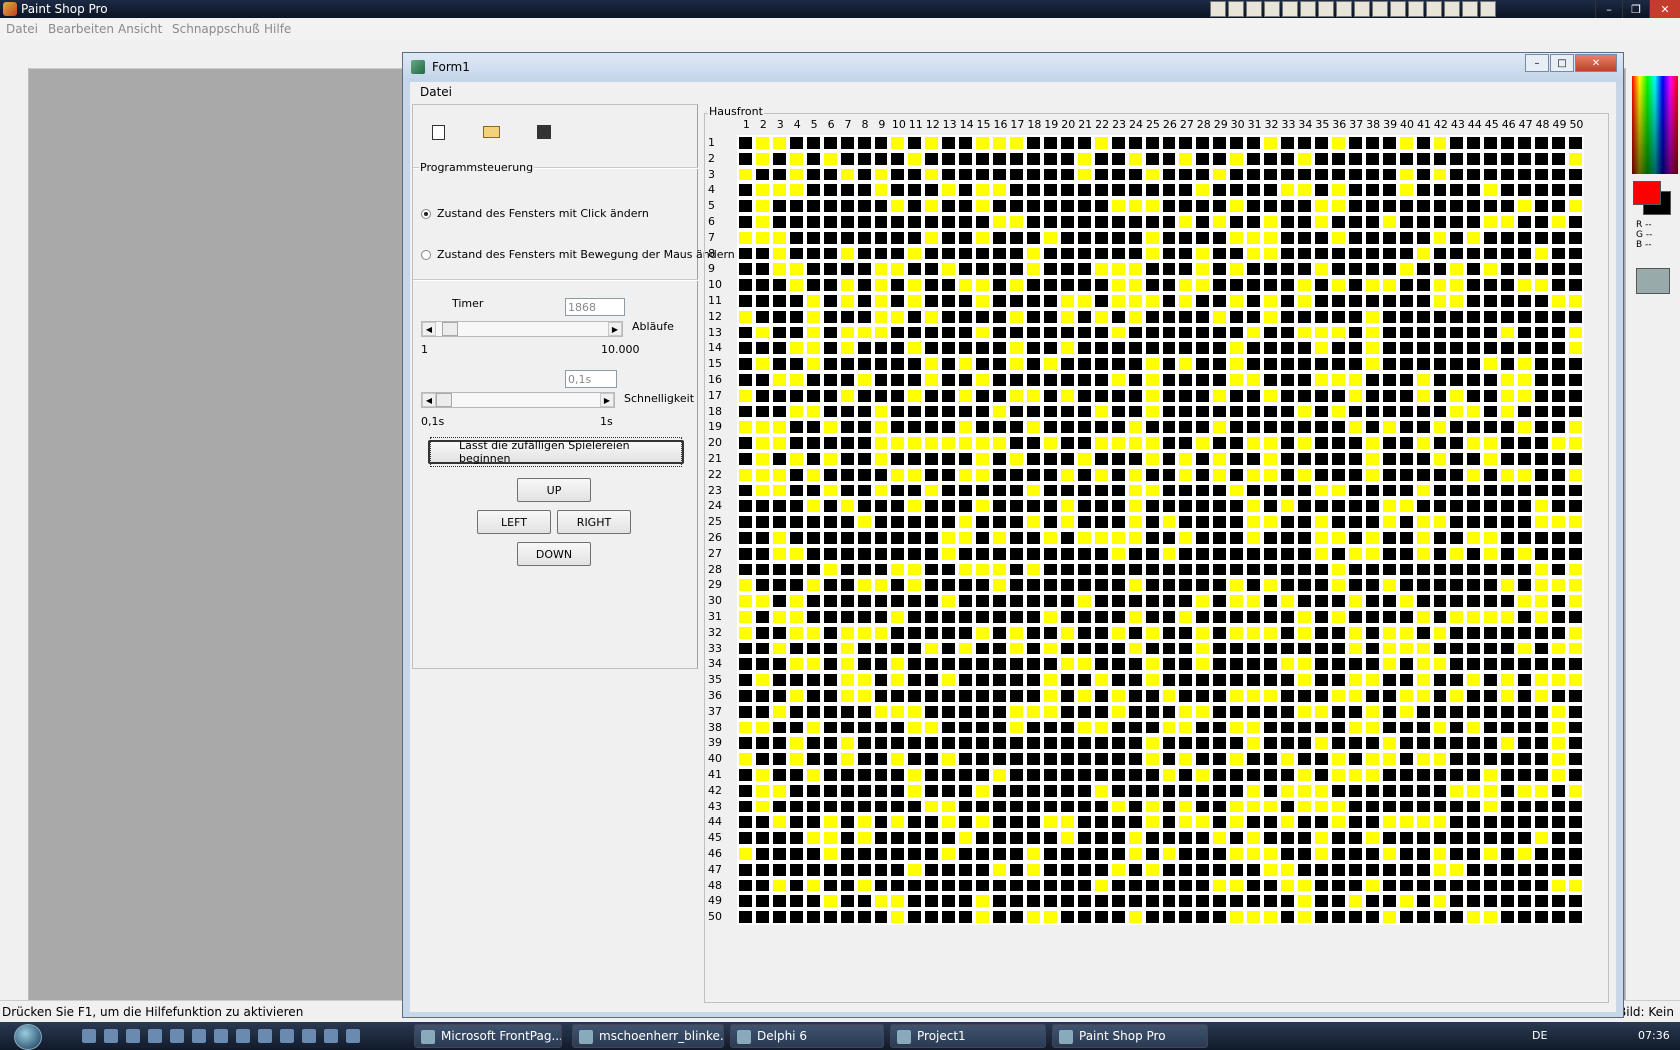 The height and width of the screenshot is (1050, 1680). Describe the element at coordinates (243, 1036) in the screenshot. I see `quicklaunch-icon` at that location.